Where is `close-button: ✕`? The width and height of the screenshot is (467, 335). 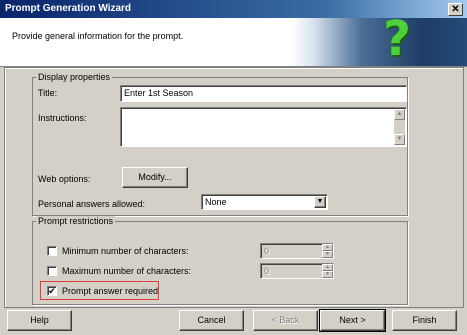 close-button: ✕ is located at coordinates (455, 9).